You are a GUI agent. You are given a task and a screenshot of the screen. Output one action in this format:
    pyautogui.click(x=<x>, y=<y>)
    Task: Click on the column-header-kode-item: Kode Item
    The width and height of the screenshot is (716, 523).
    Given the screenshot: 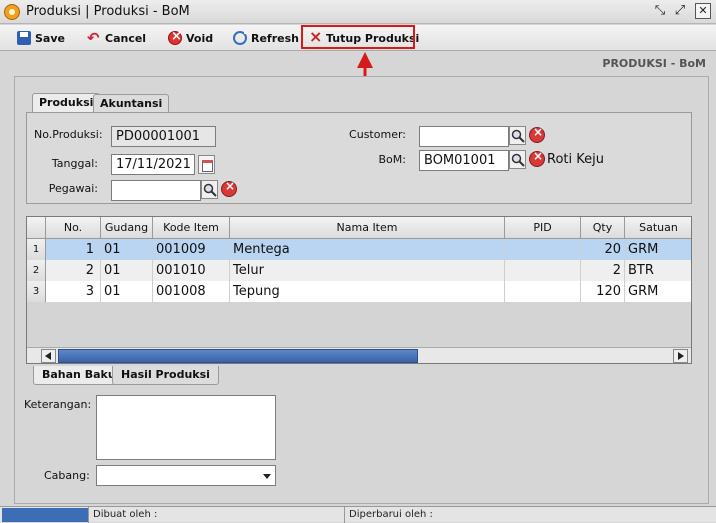 What is the action you would take?
    pyautogui.click(x=191, y=228)
    